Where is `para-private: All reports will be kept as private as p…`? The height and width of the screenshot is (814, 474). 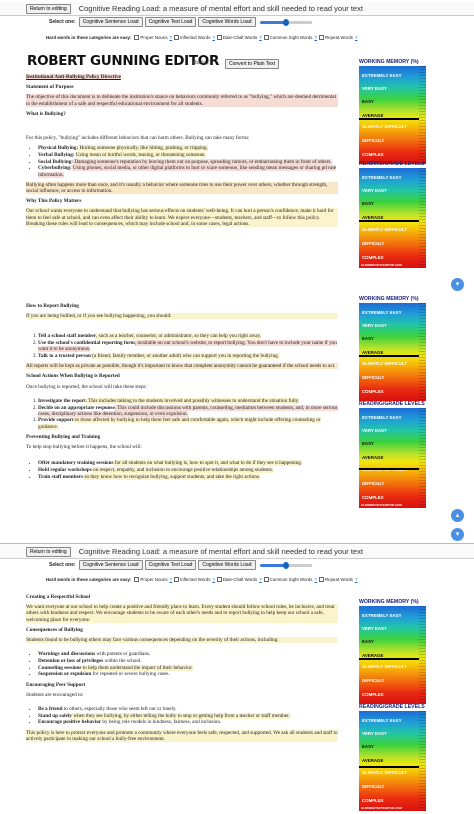
para-private: All reports will be kept as private as p… is located at coordinates (182, 366).